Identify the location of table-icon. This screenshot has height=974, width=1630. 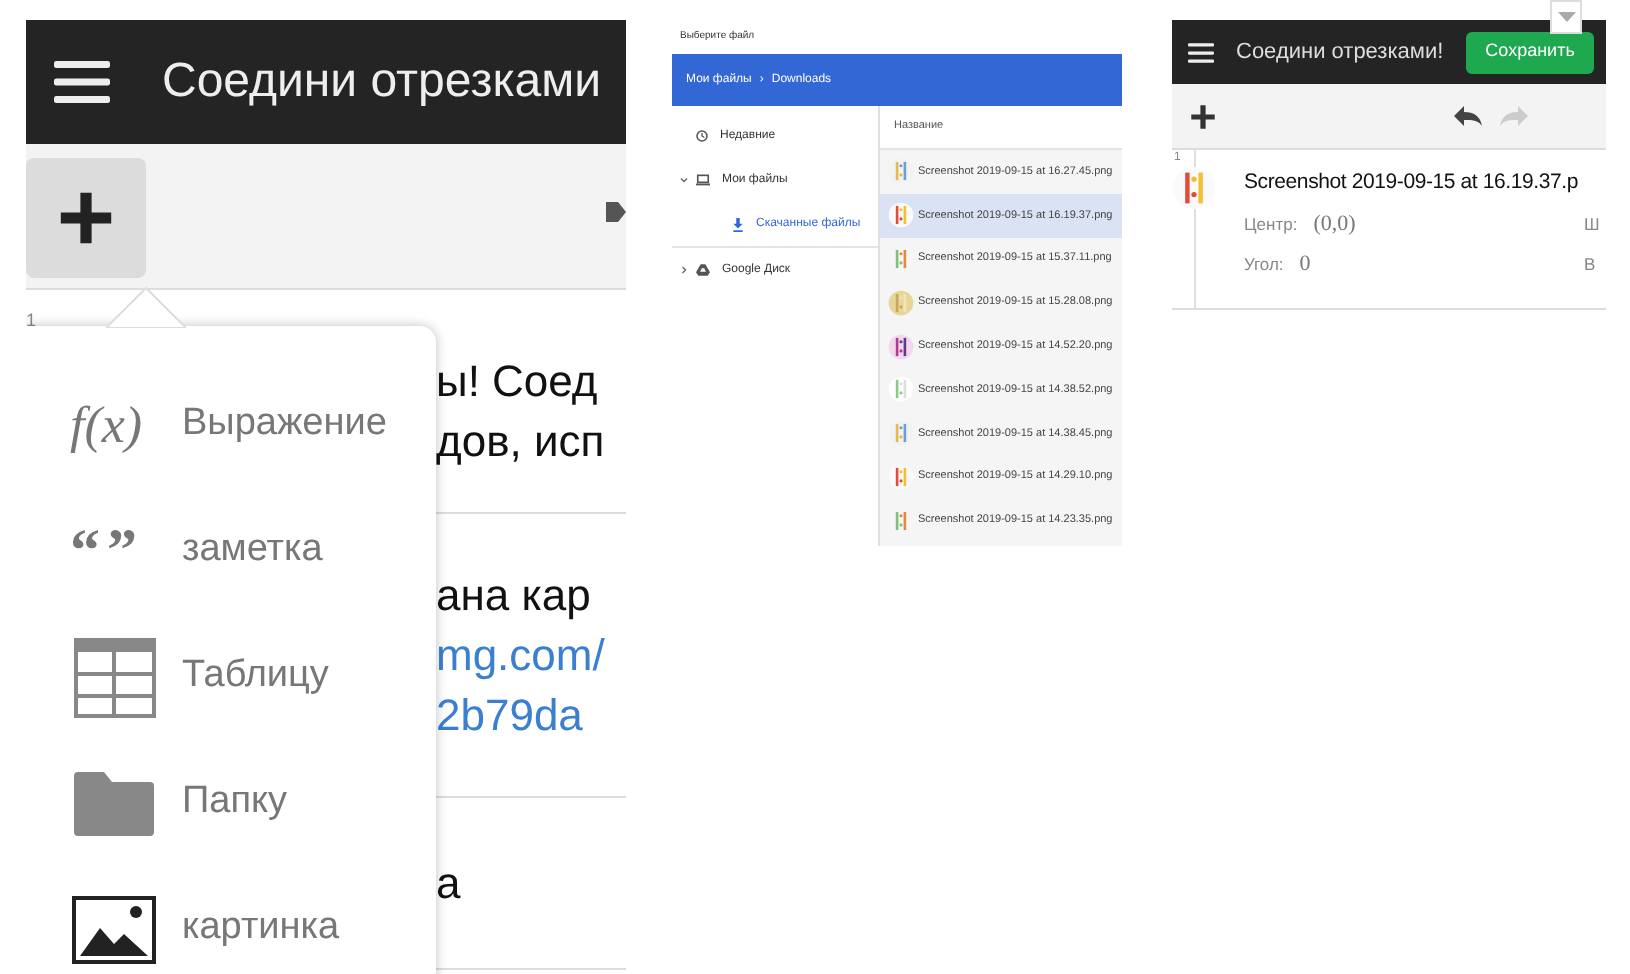
(114, 677).